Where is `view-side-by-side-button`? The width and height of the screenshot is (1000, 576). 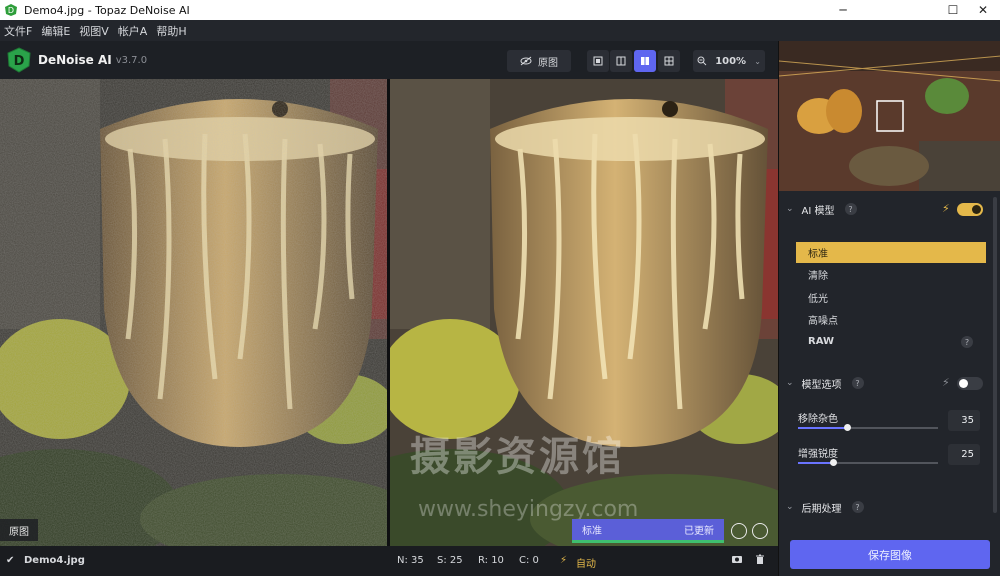
view-side-by-side-button is located at coordinates (645, 61).